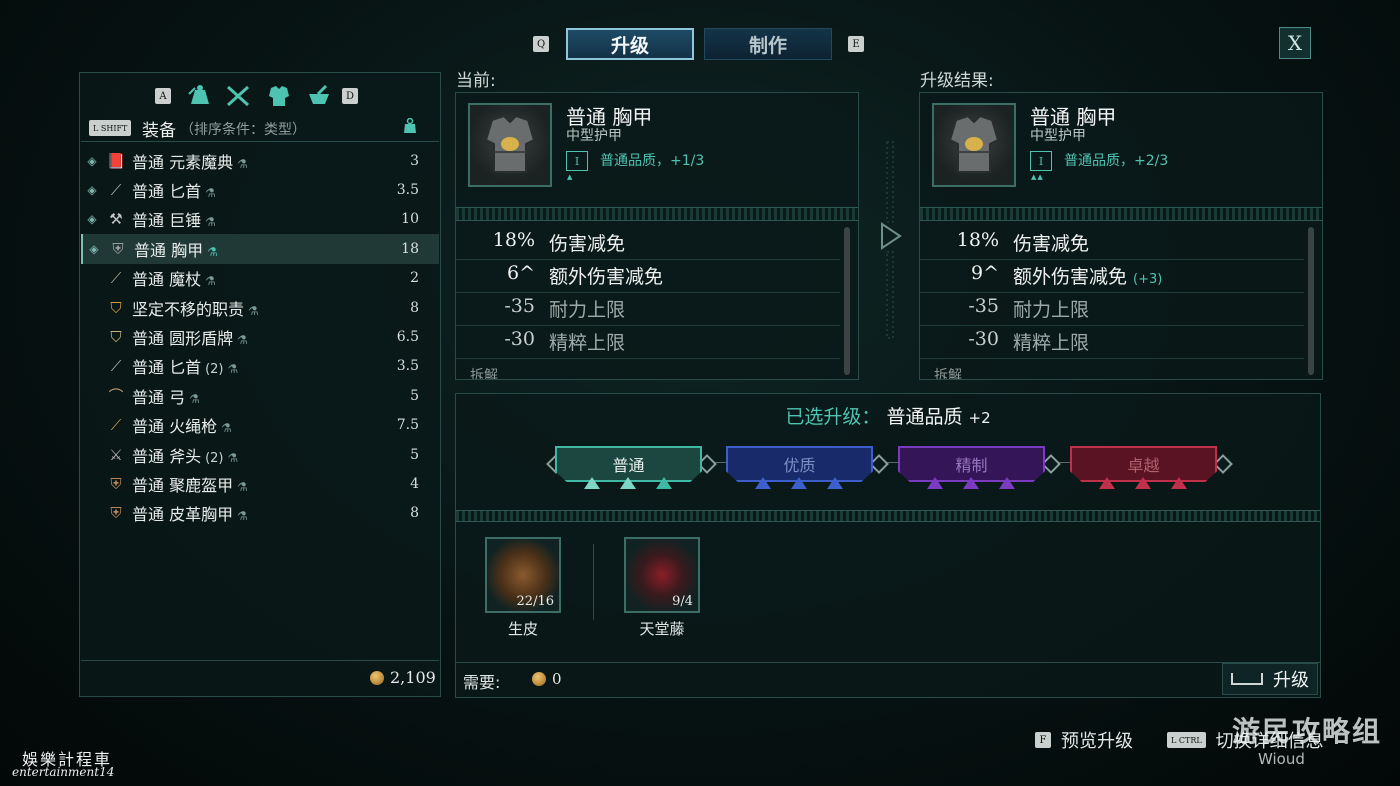  Describe the element at coordinates (116, 190) in the screenshot. I see `dagger-icon: ⟋` at that location.